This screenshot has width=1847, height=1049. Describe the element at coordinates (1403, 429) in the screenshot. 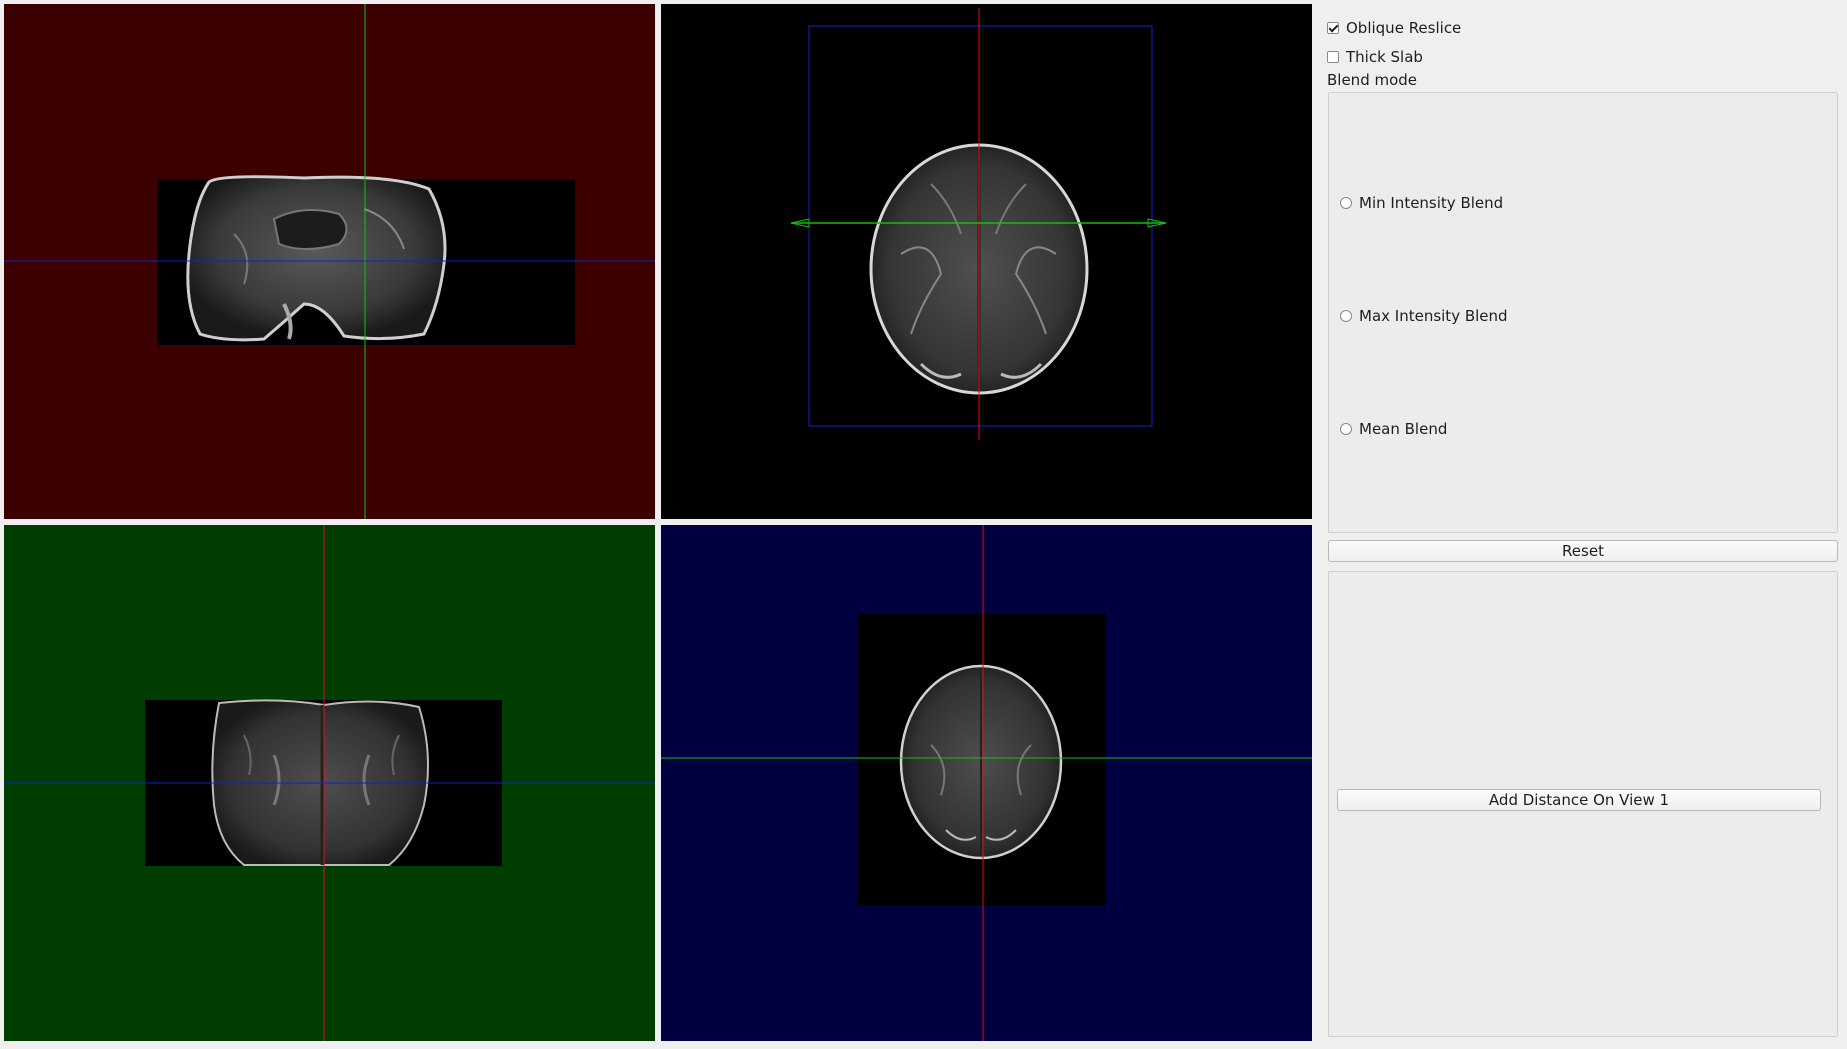

I see `mean-blend-label: Mean Blend` at that location.